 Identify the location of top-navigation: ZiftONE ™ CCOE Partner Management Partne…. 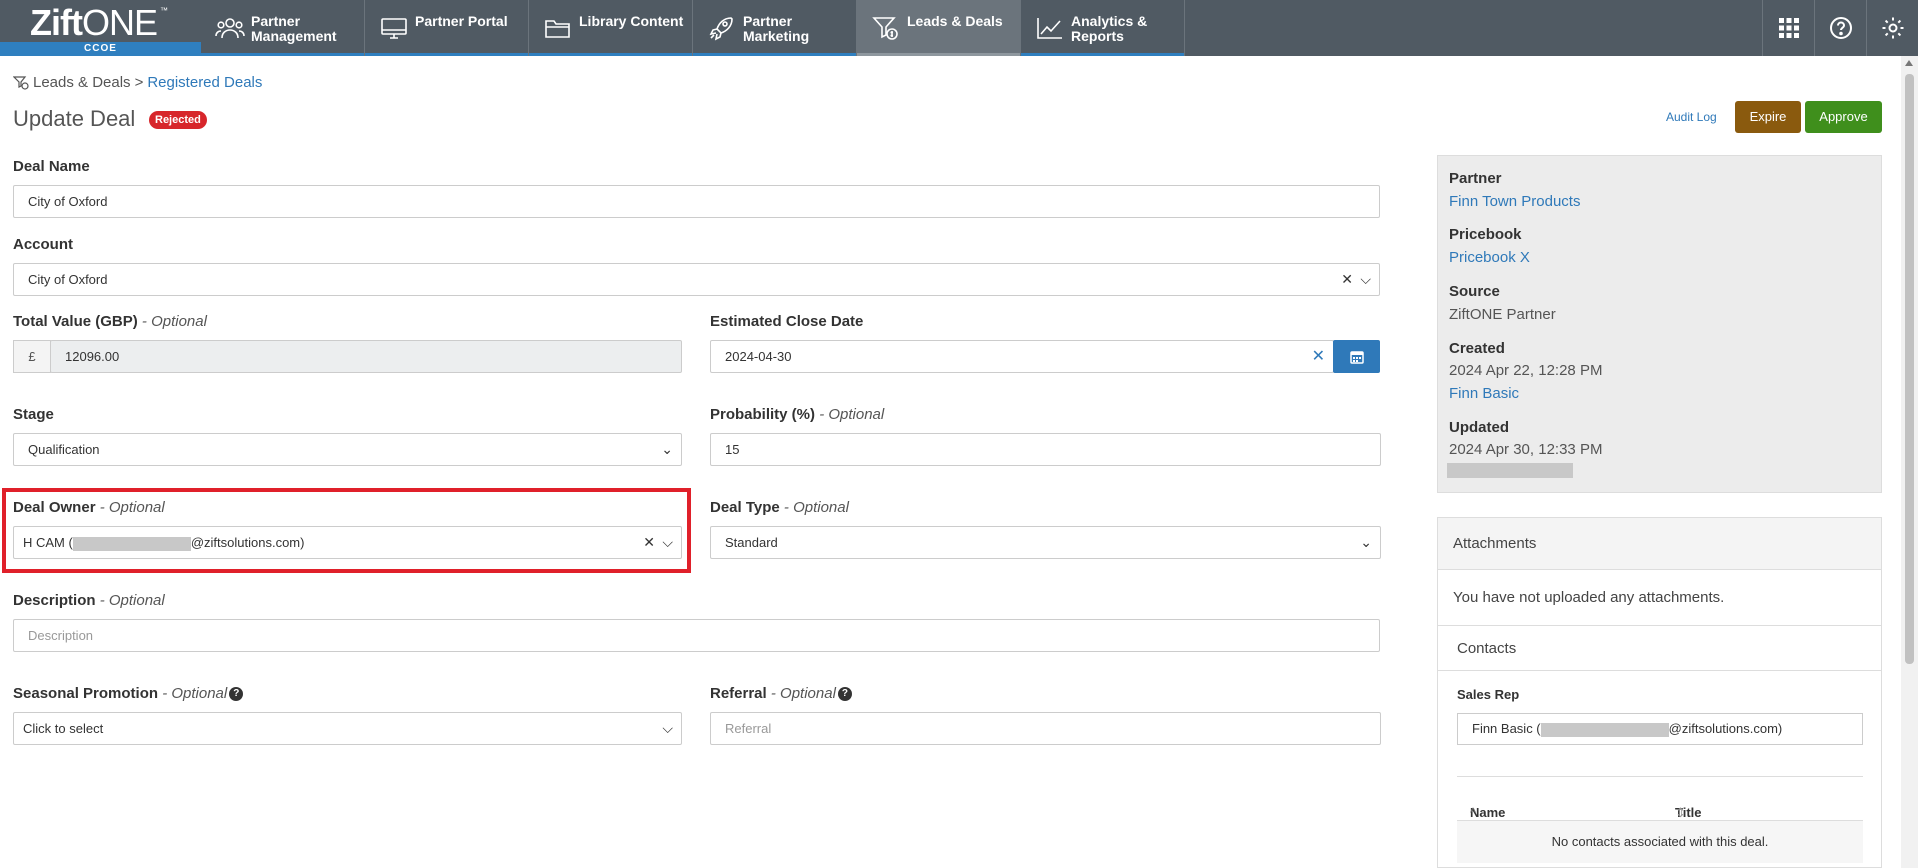
(959, 28).